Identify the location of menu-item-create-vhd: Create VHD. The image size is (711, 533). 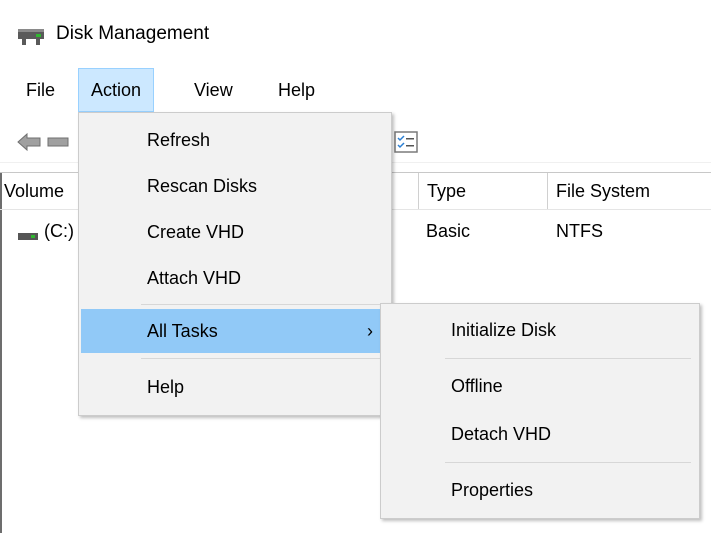
(235, 232).